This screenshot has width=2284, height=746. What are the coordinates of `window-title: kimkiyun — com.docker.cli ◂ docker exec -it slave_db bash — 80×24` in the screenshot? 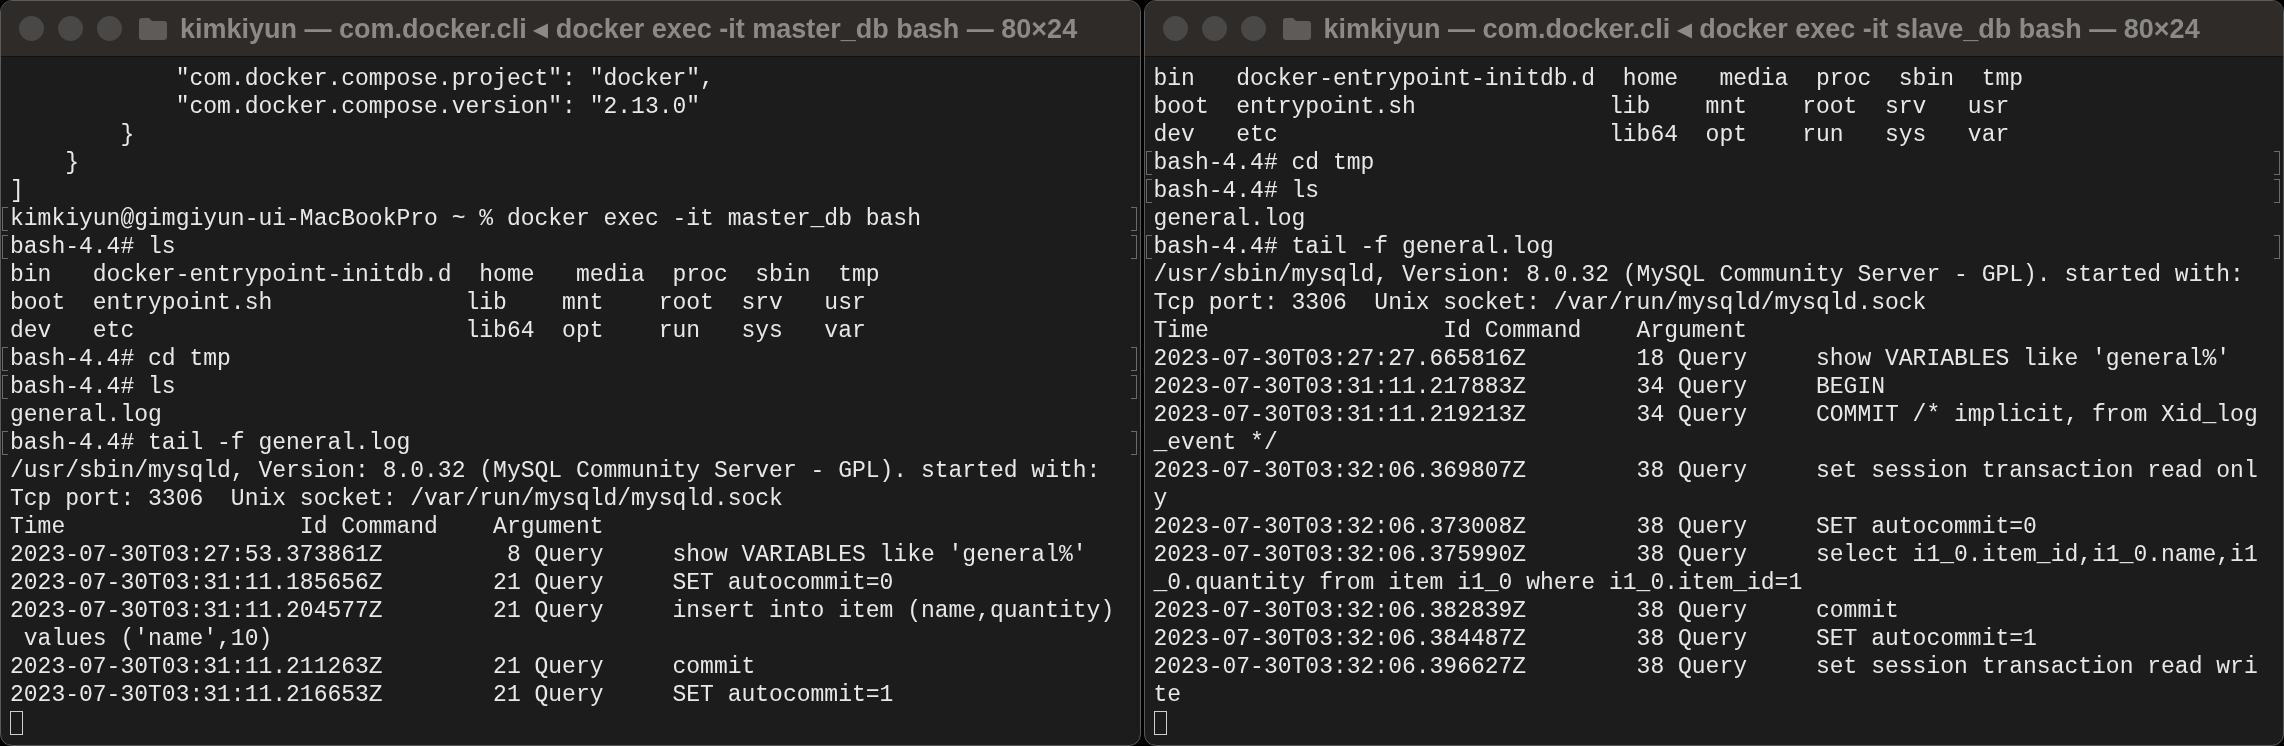 It's located at (1761, 28).